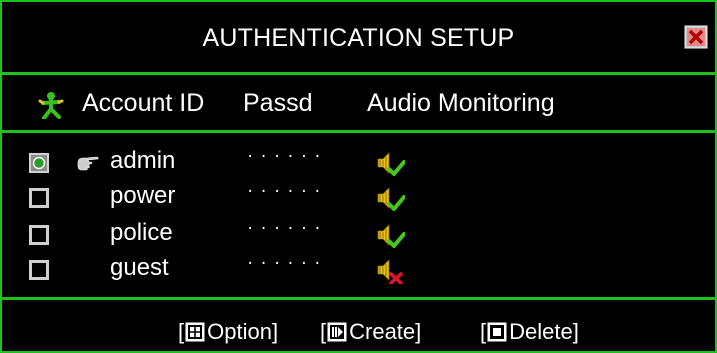 Image resolution: width=717 pixels, height=353 pixels. What do you see at coordinates (461, 103) in the screenshot?
I see `header-audio-monitoring: Audio Monitoring` at bounding box center [461, 103].